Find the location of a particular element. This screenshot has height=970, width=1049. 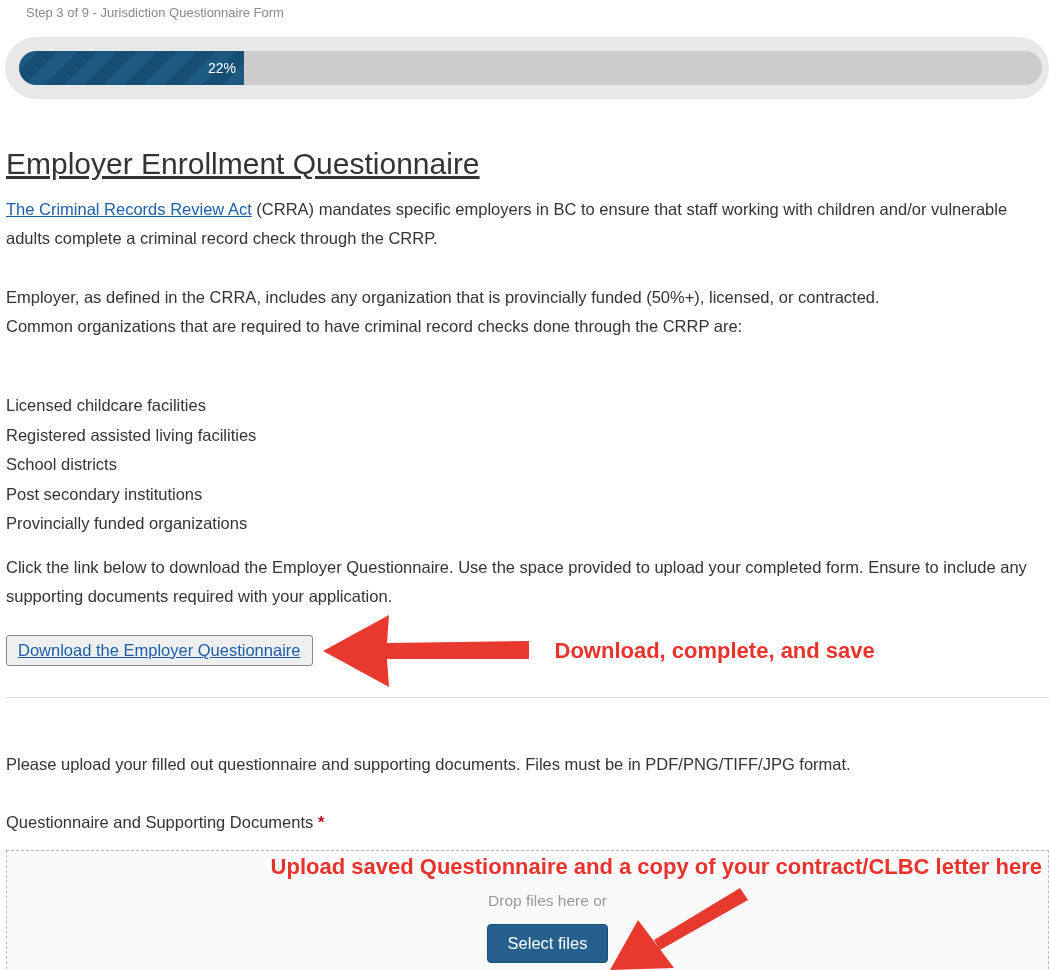

intro-paragraph: The Criminal Records Review Act (CRRA) mandates specific employers in BC to ensure that staff working with children and/or vulnerable adults complete a criminal record check through the CRRP. is located at coordinates (507, 224).